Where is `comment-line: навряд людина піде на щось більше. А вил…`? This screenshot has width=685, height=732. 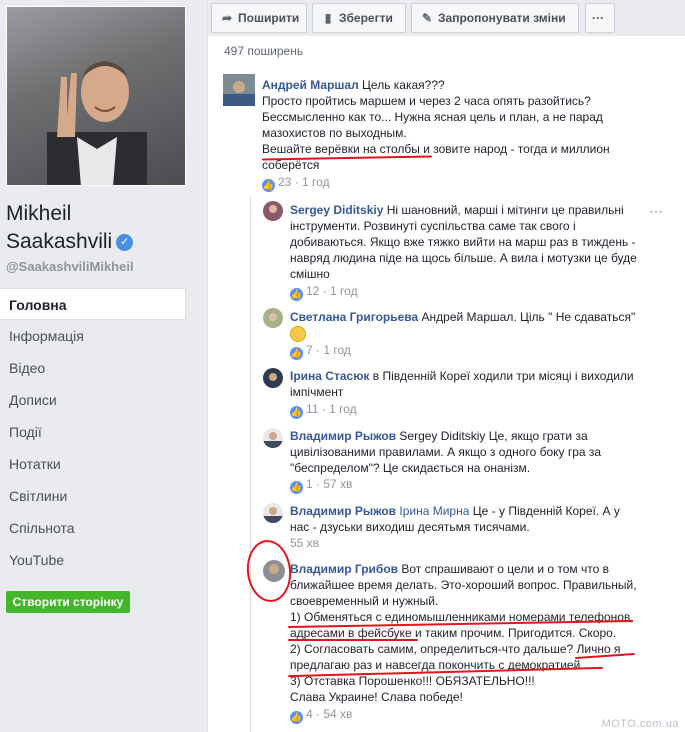
comment-line: навряд людина піде на щось більше. А вил… is located at coordinates (463, 258).